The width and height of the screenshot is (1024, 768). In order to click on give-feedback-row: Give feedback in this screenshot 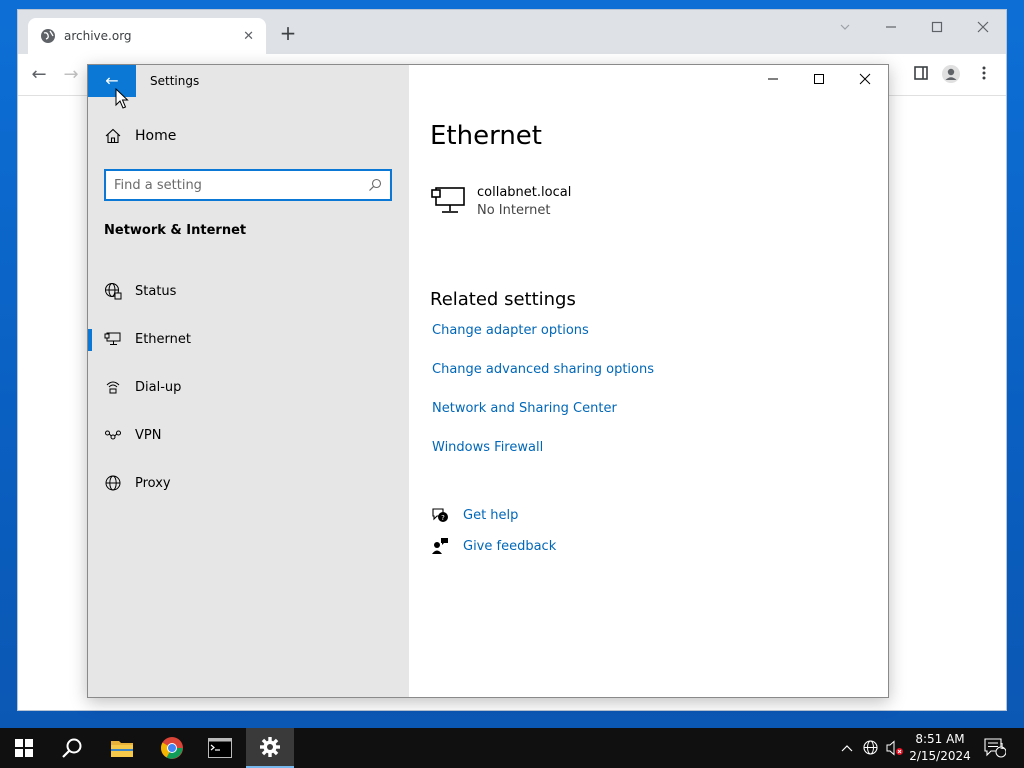, I will do `click(493, 546)`.